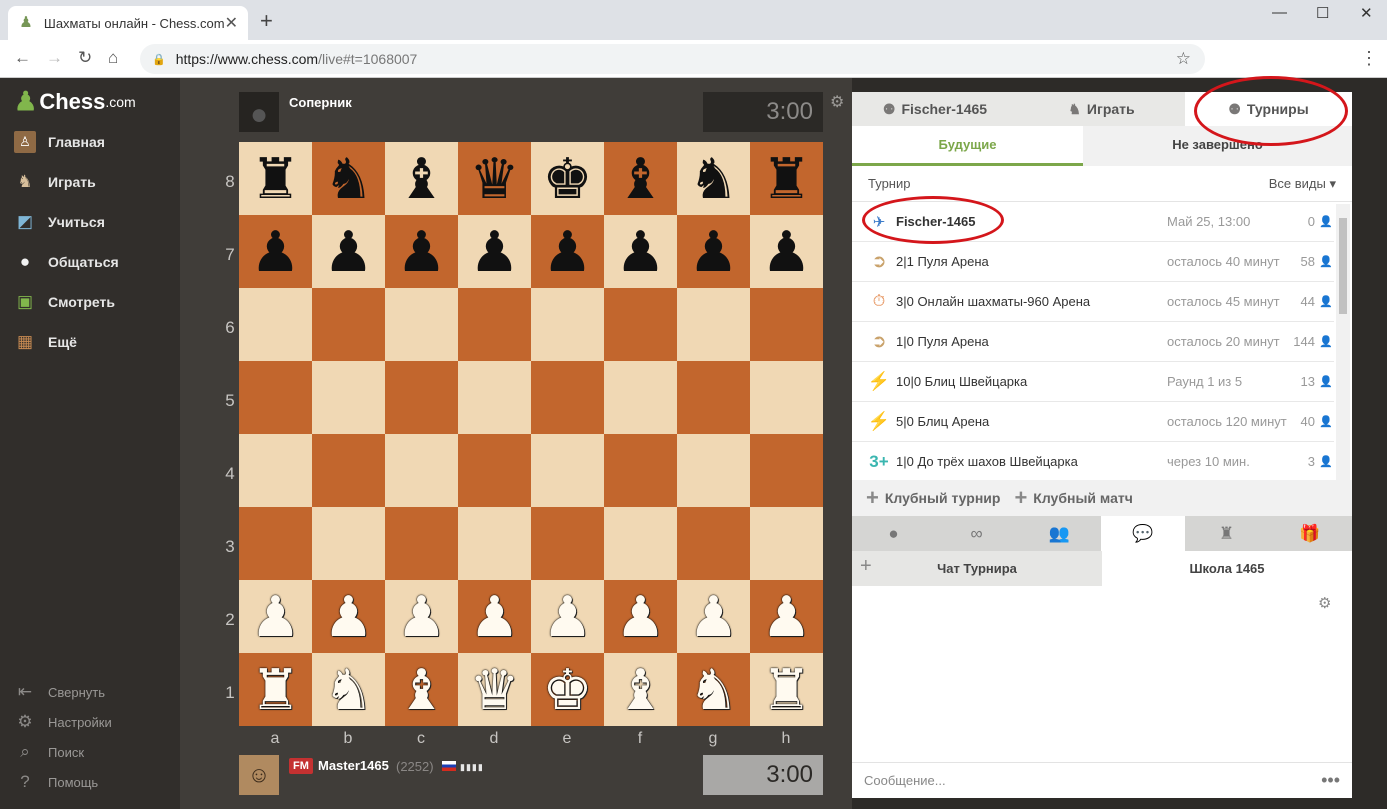  I want to click on square-a1: ♜, so click(275, 689).